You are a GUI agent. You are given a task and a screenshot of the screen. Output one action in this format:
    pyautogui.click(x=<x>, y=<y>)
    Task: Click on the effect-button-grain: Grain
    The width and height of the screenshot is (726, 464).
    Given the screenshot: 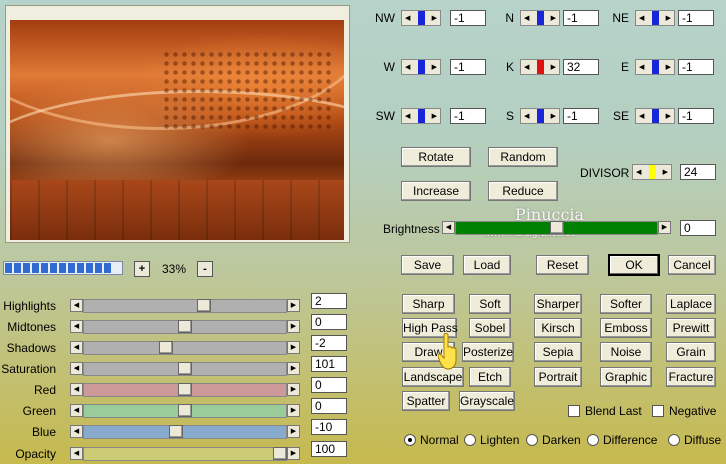 What is the action you would take?
    pyautogui.click(x=691, y=352)
    